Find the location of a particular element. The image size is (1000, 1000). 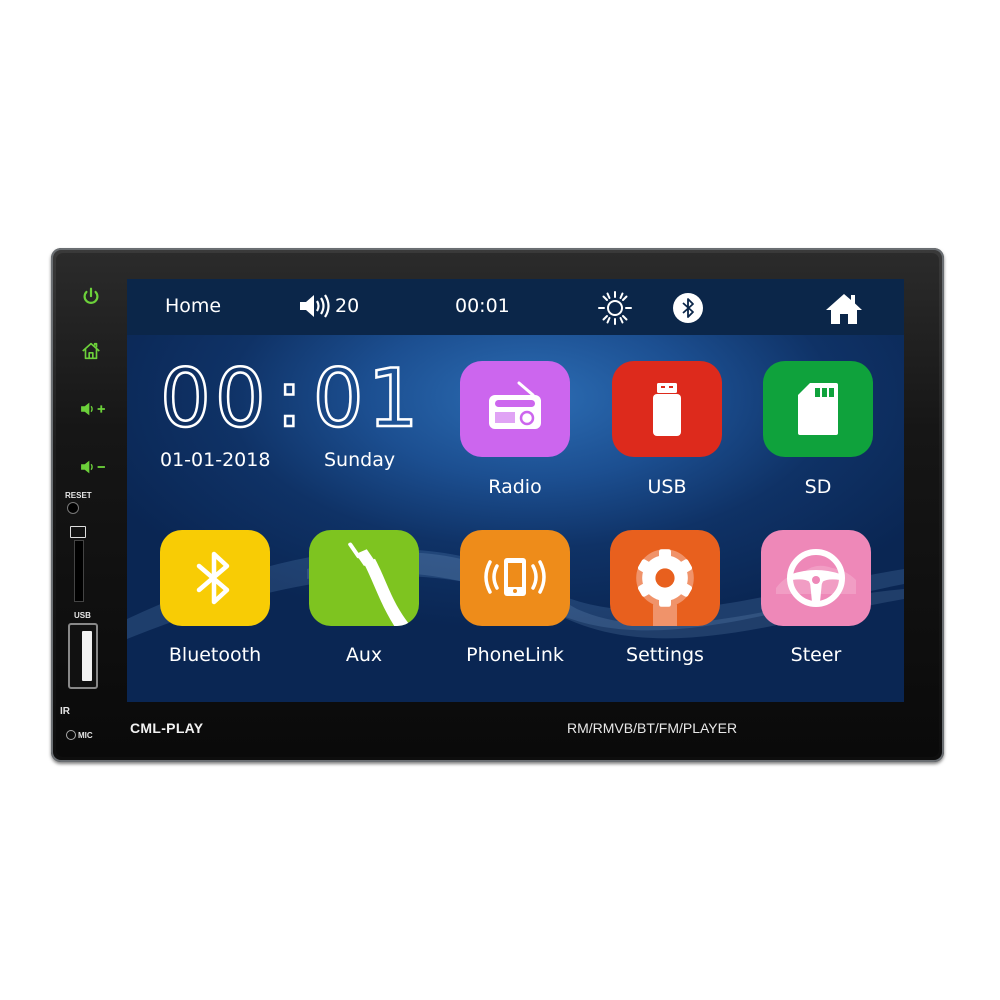

usb-port is located at coordinates (83, 656).